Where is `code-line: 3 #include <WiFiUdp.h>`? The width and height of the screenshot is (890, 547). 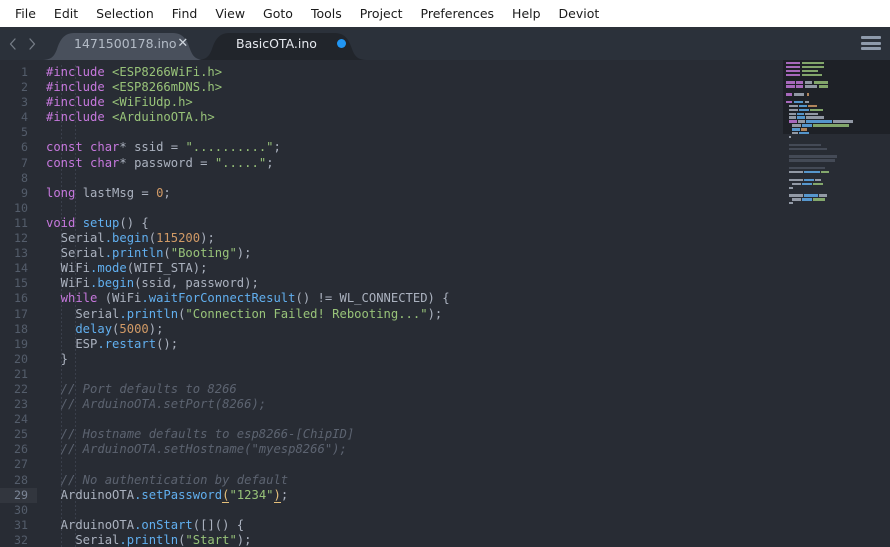
code-line: 3 #include <WiFiUdp.h> is located at coordinates (391, 102).